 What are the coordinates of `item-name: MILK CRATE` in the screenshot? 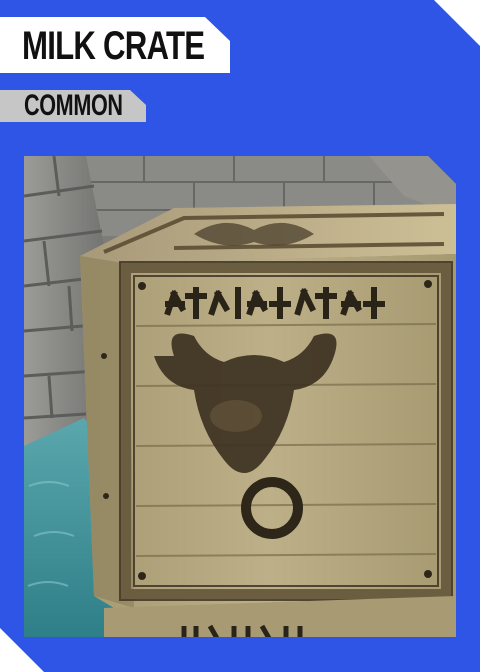 It's located at (113, 46).